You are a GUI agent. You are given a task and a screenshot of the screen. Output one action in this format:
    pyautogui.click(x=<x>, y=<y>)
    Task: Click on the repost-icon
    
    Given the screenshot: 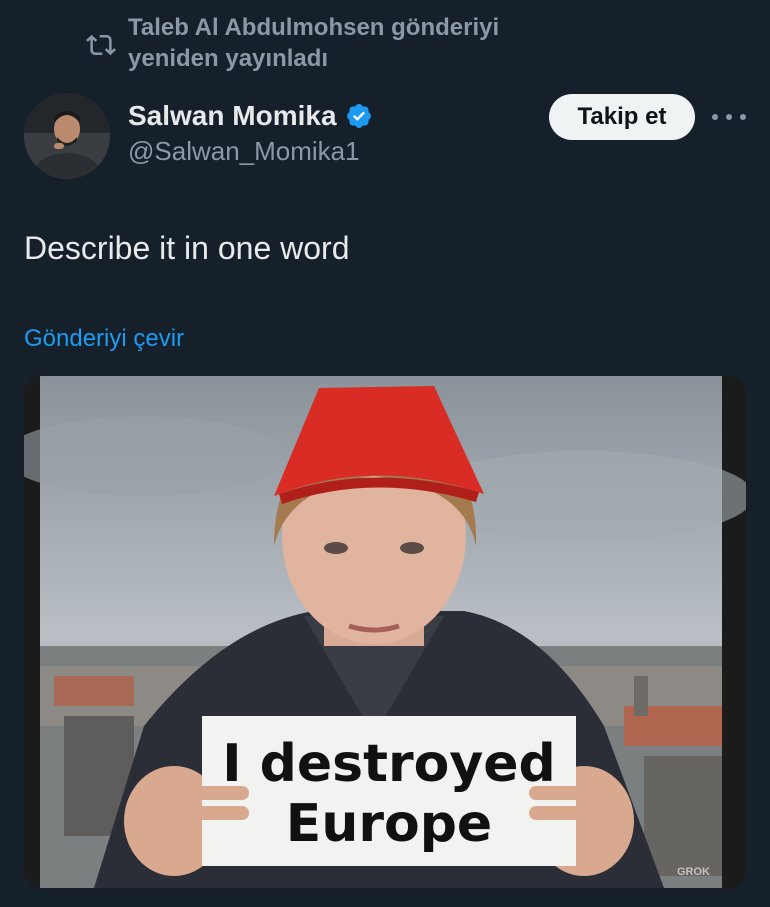 What is the action you would take?
    pyautogui.click(x=101, y=45)
    